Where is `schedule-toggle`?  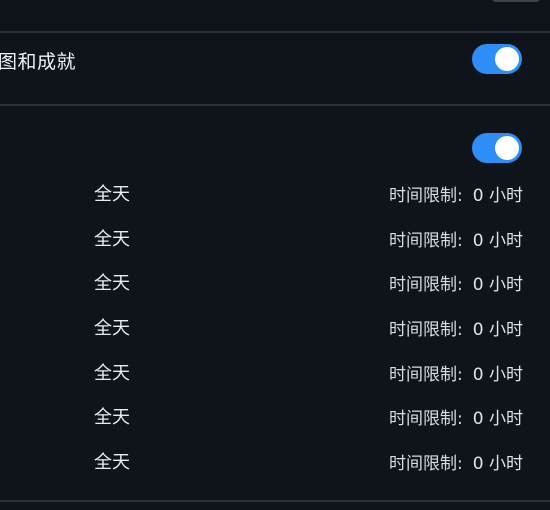 schedule-toggle is located at coordinates (497, 148).